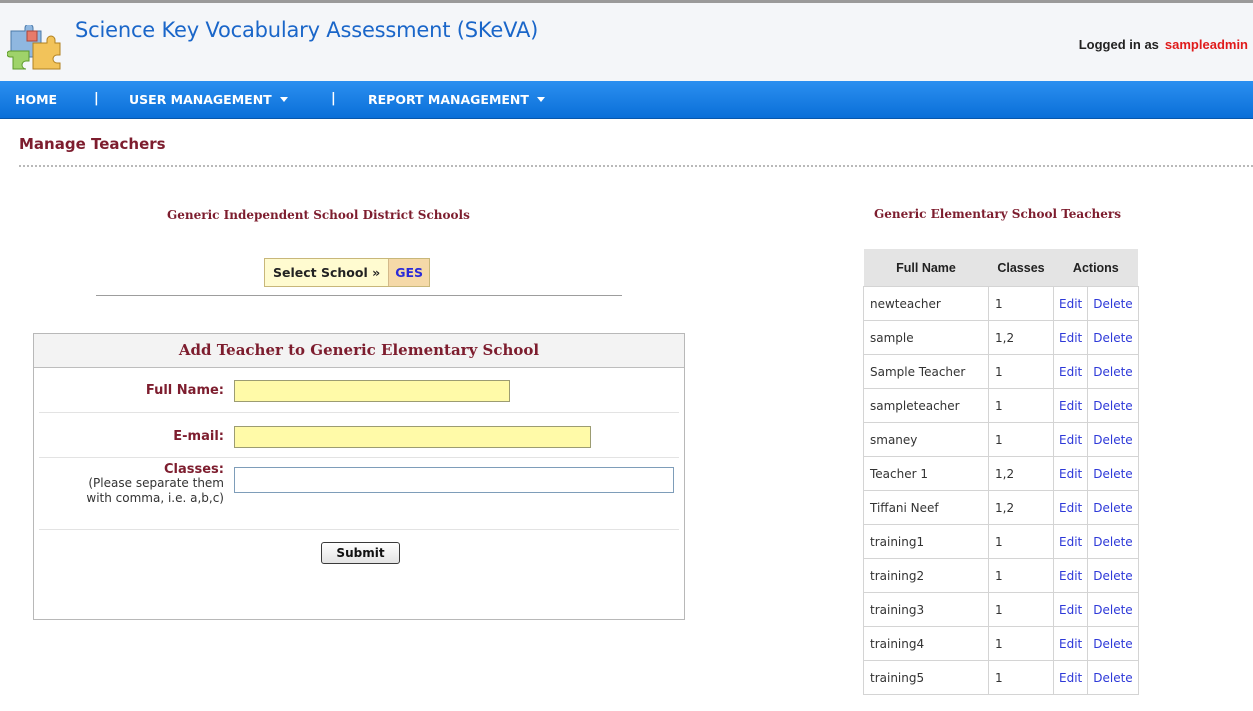 The height and width of the screenshot is (711, 1253). Describe the element at coordinates (1001, 405) in the screenshot. I see `table-row: sampleteacher 1 Edit Delete` at that location.